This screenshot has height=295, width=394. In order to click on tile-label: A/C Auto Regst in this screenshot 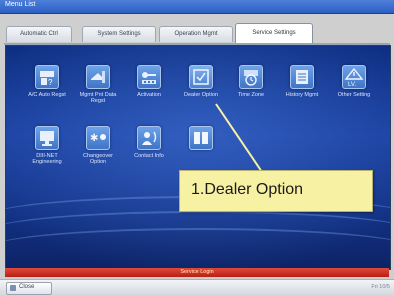, I will do `click(47, 95)`.